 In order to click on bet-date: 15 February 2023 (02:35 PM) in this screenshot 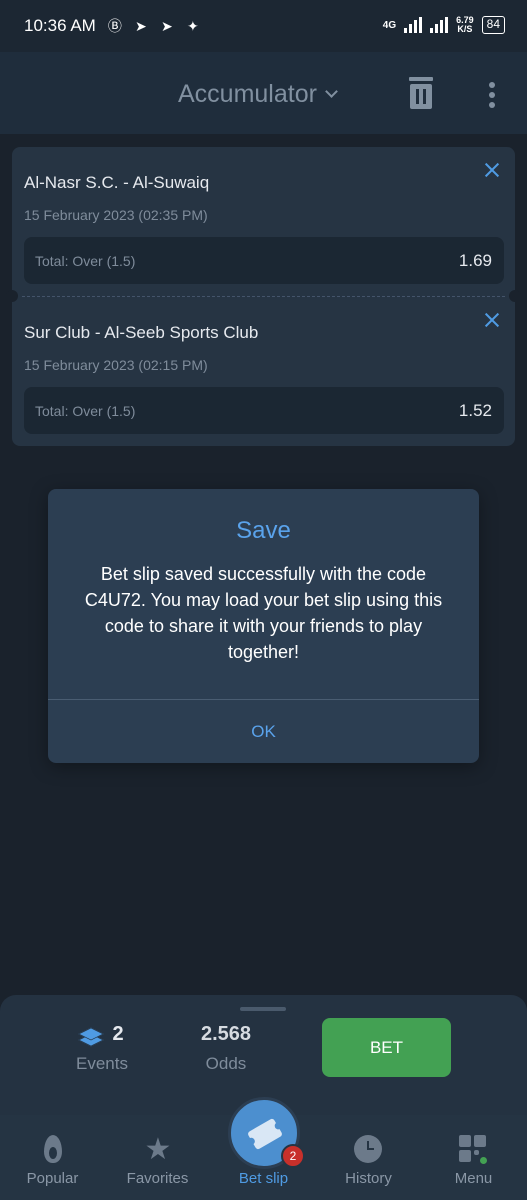, I will do `click(116, 215)`.